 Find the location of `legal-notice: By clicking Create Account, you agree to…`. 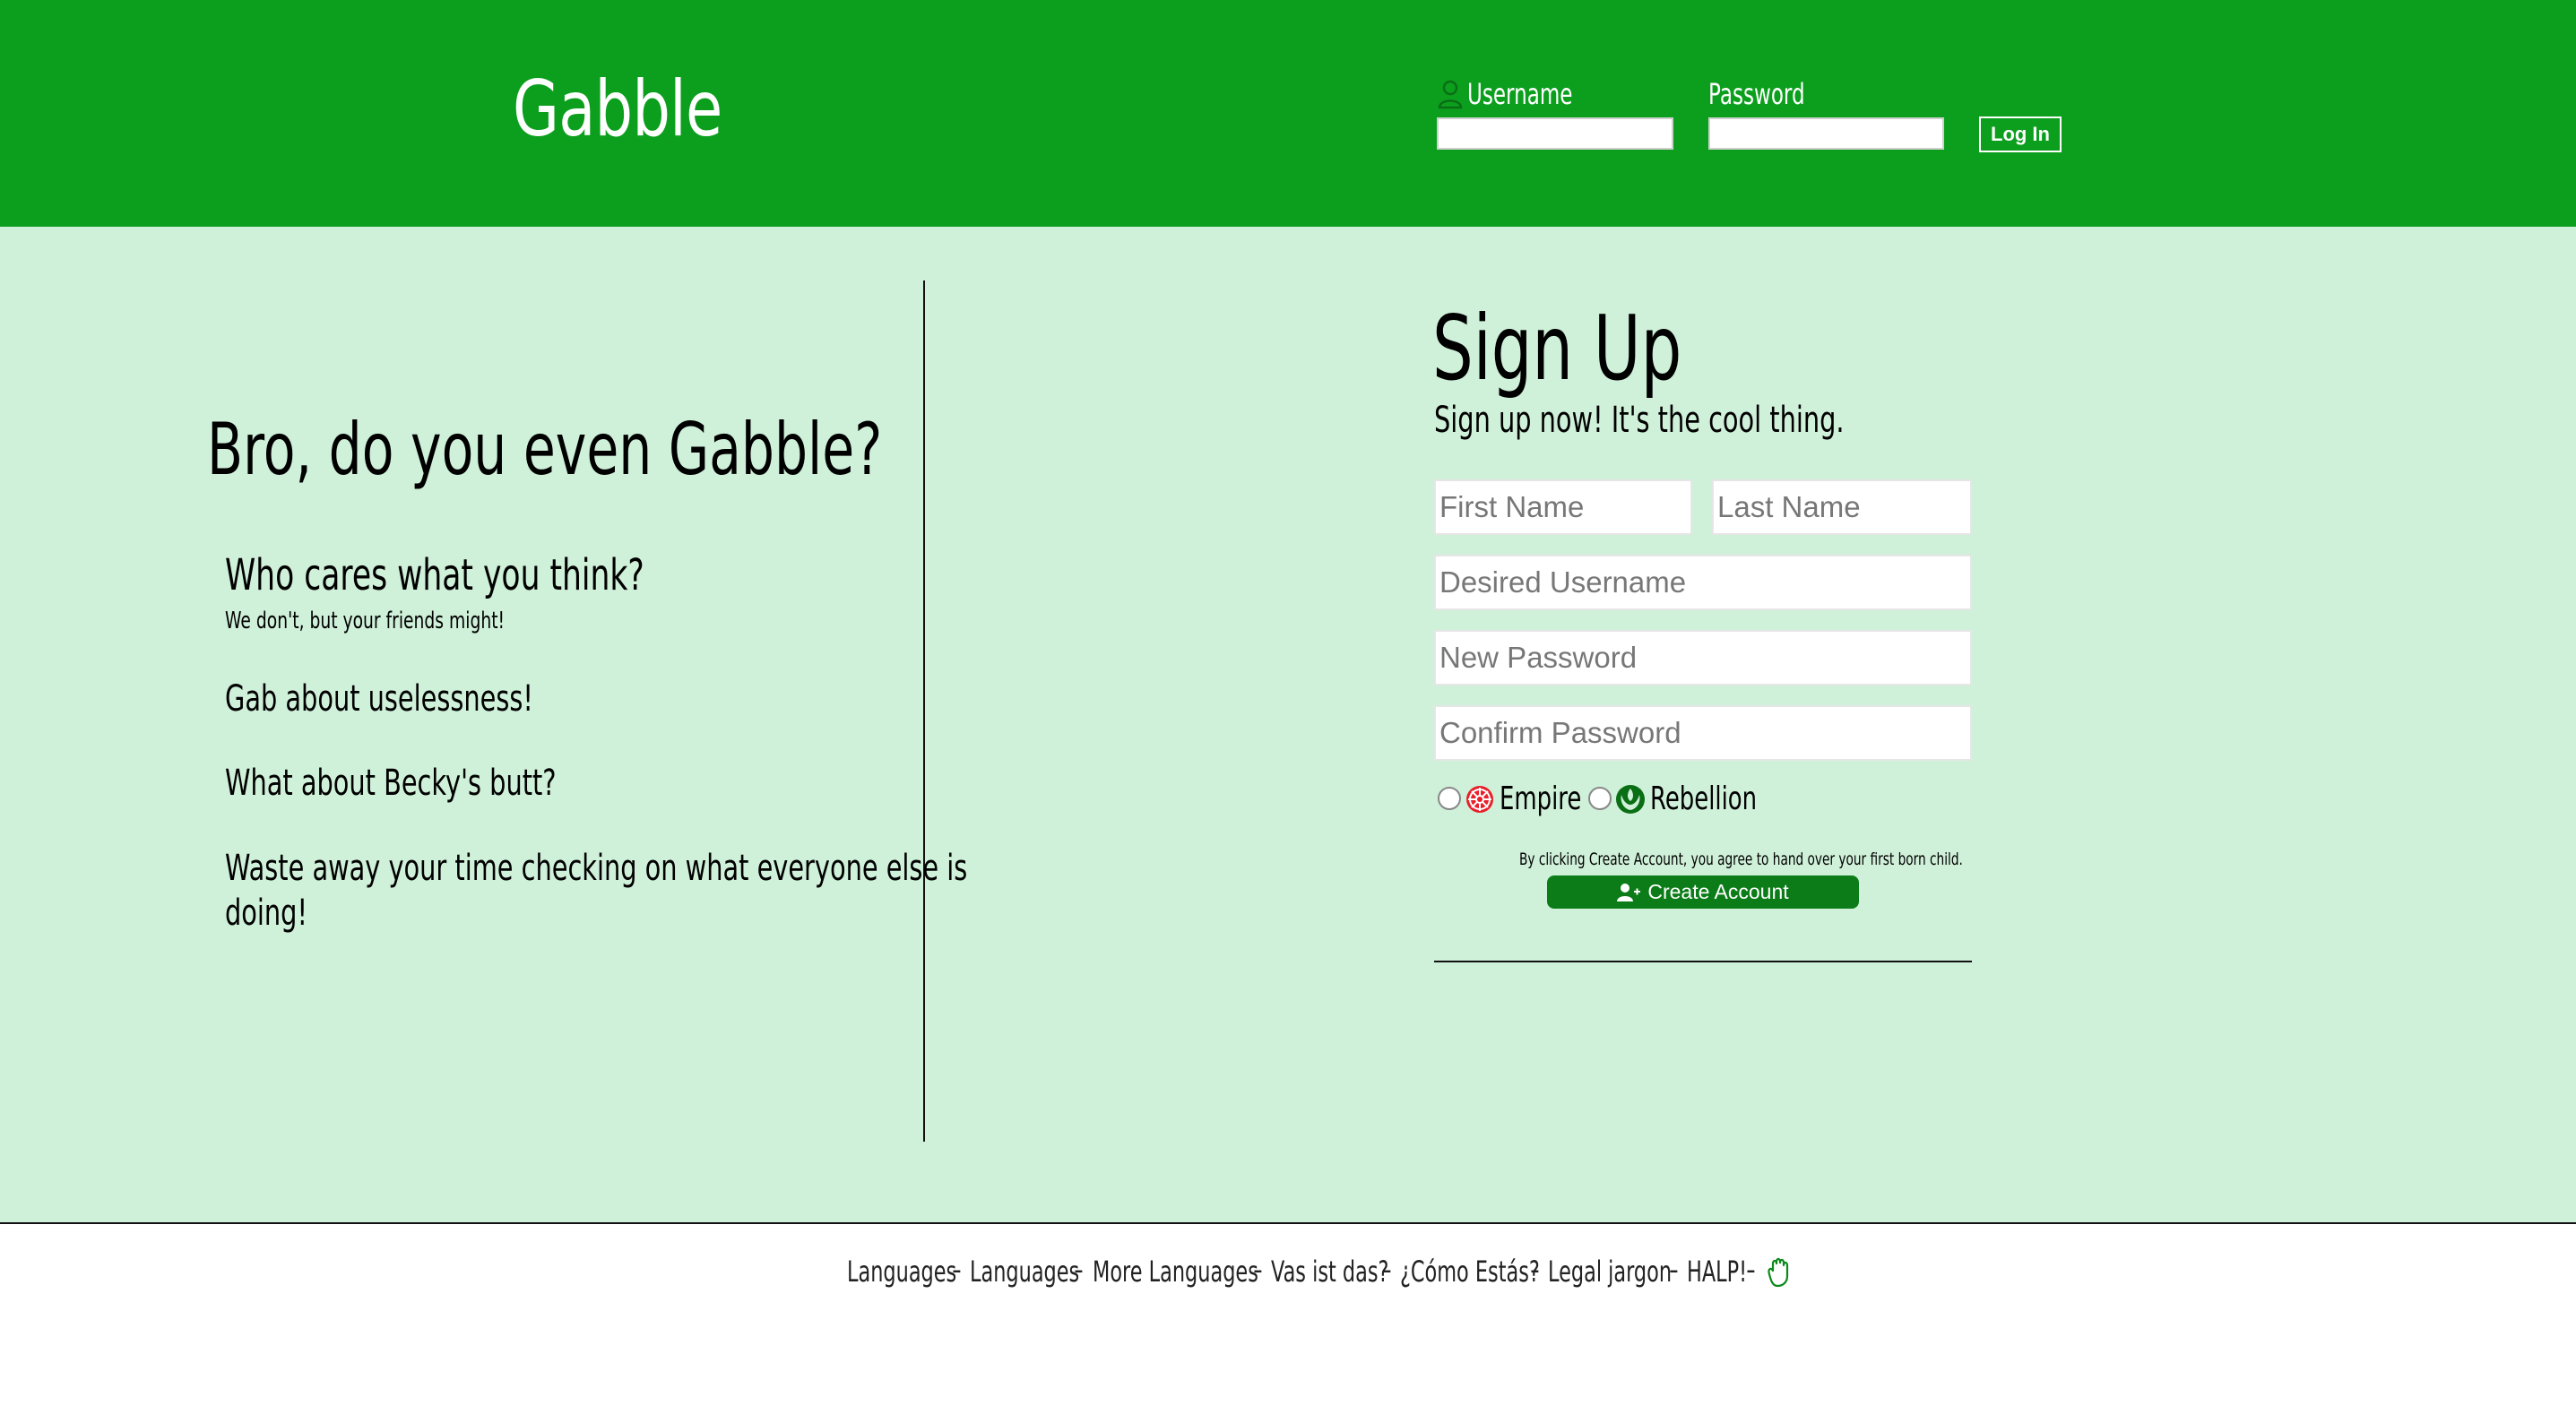

legal-notice: By clicking Create Account, you agree to… is located at coordinates (1741, 859).